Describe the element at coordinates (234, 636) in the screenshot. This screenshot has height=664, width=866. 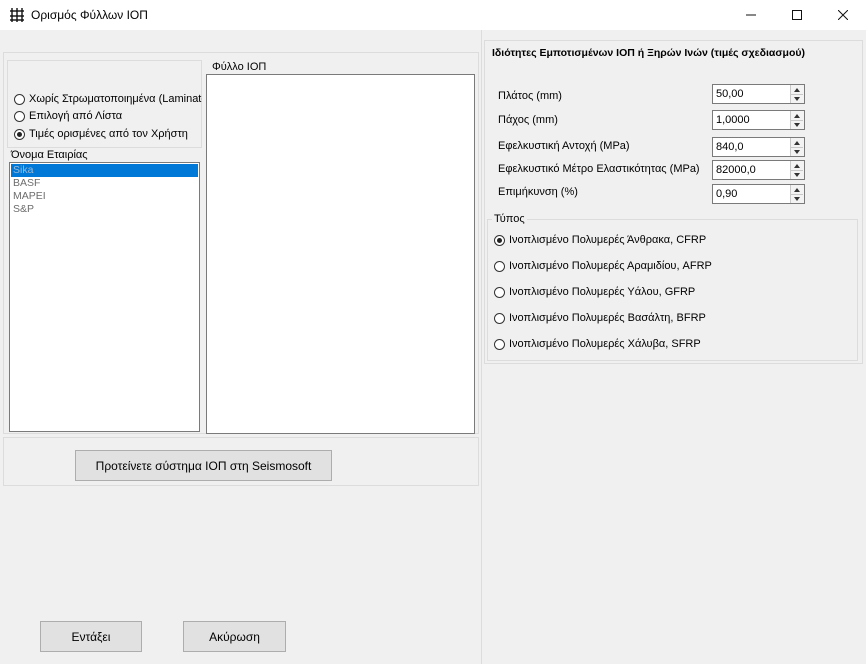
I see `cancel-button: Ακύρωση` at that location.